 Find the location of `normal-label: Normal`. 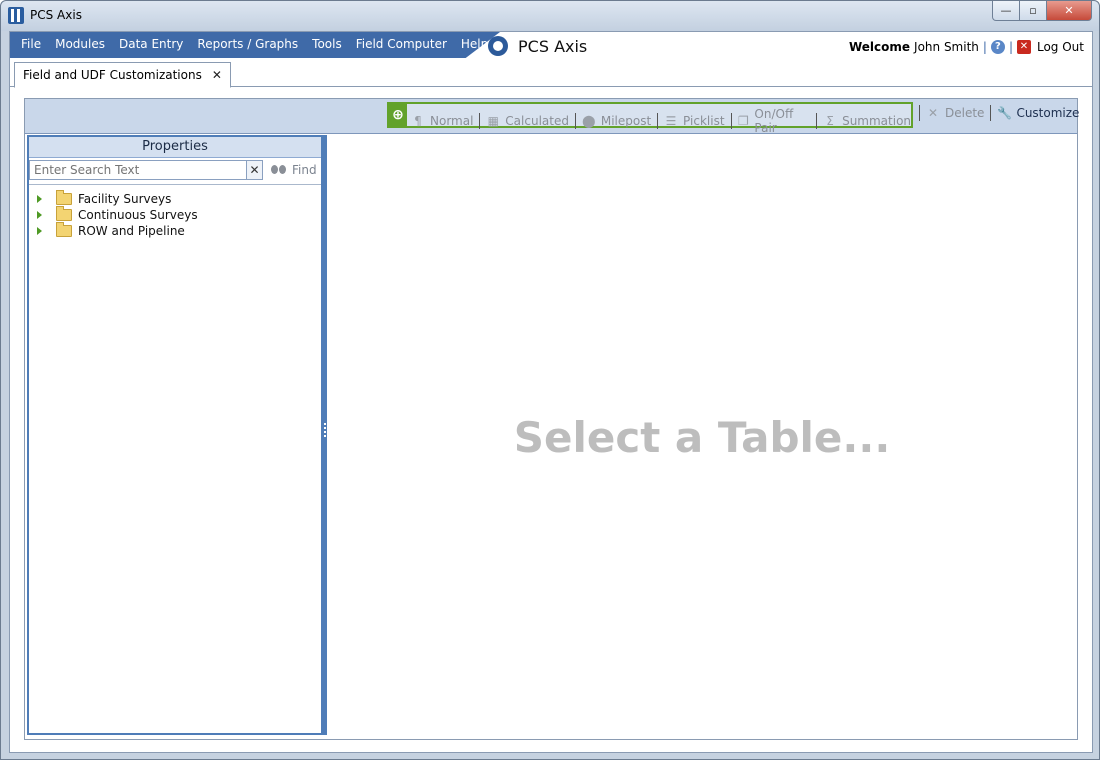

normal-label: Normal is located at coordinates (452, 121).